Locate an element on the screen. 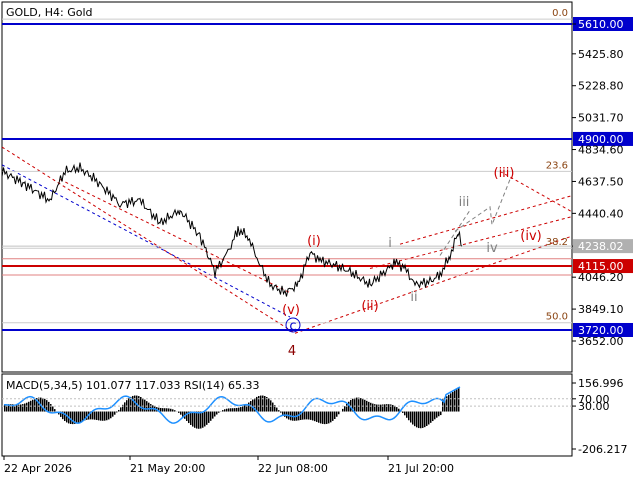  price-tick-label: 3652.00 is located at coordinates (601, 341).